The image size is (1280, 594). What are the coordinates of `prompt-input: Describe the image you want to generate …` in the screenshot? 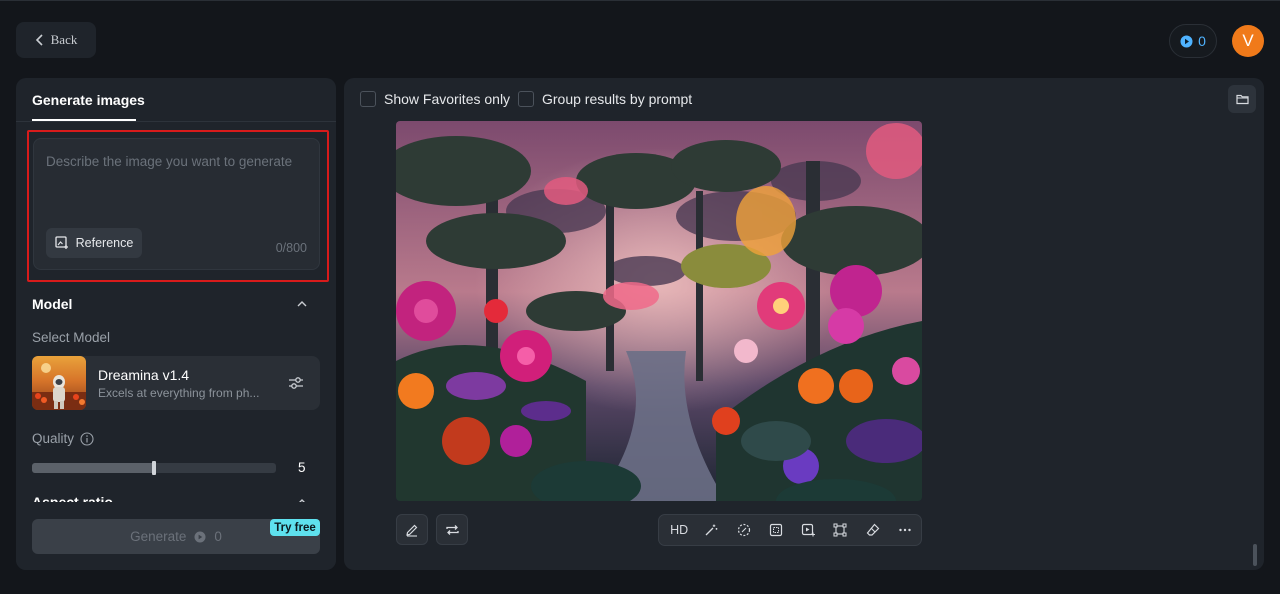 It's located at (176, 204).